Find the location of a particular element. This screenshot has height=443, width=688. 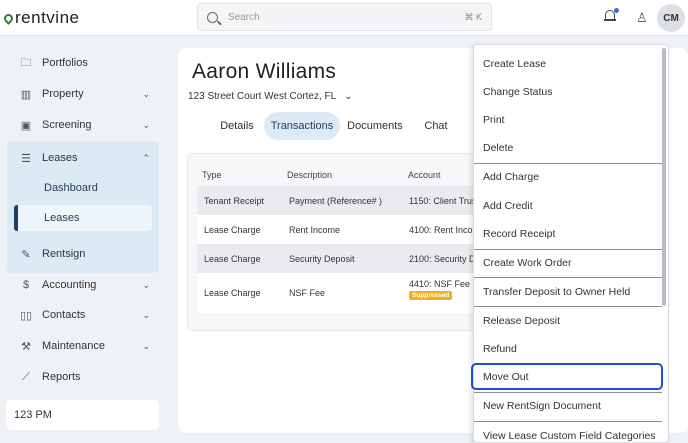

sidebar-item-contacts: ▯▯ Contacts ⌄ is located at coordinates (83, 315).